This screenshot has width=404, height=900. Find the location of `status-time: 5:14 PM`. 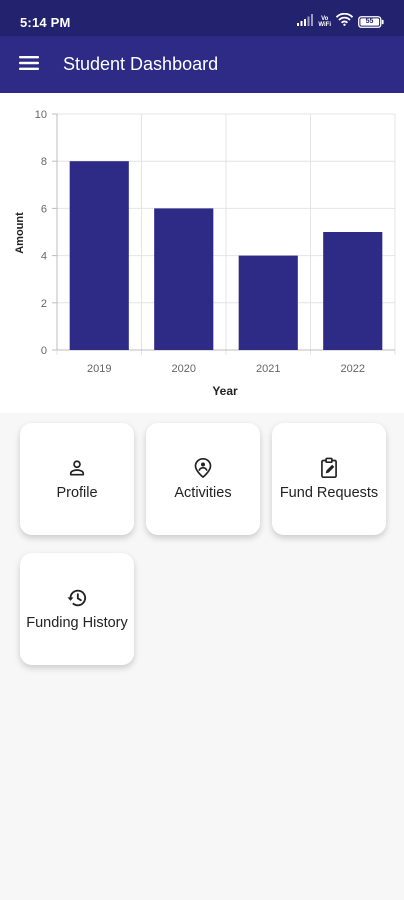

status-time: 5:14 PM is located at coordinates (45, 22).